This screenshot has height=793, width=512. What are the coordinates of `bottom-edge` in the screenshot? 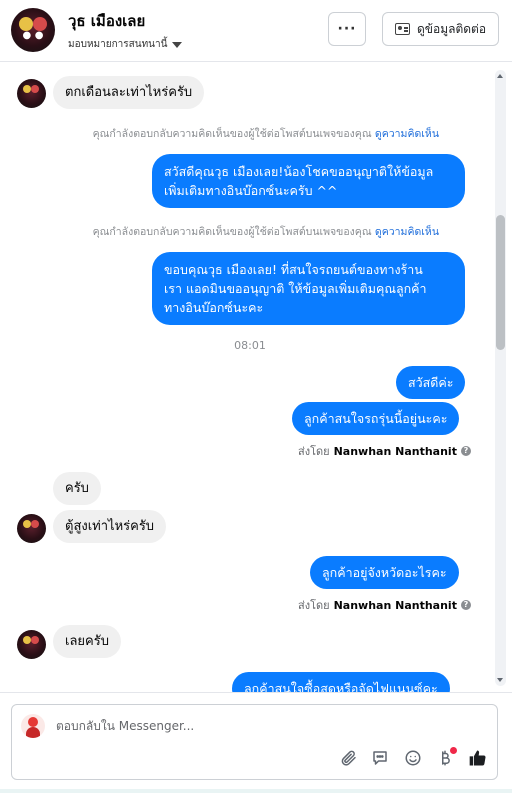 It's located at (256, 791).